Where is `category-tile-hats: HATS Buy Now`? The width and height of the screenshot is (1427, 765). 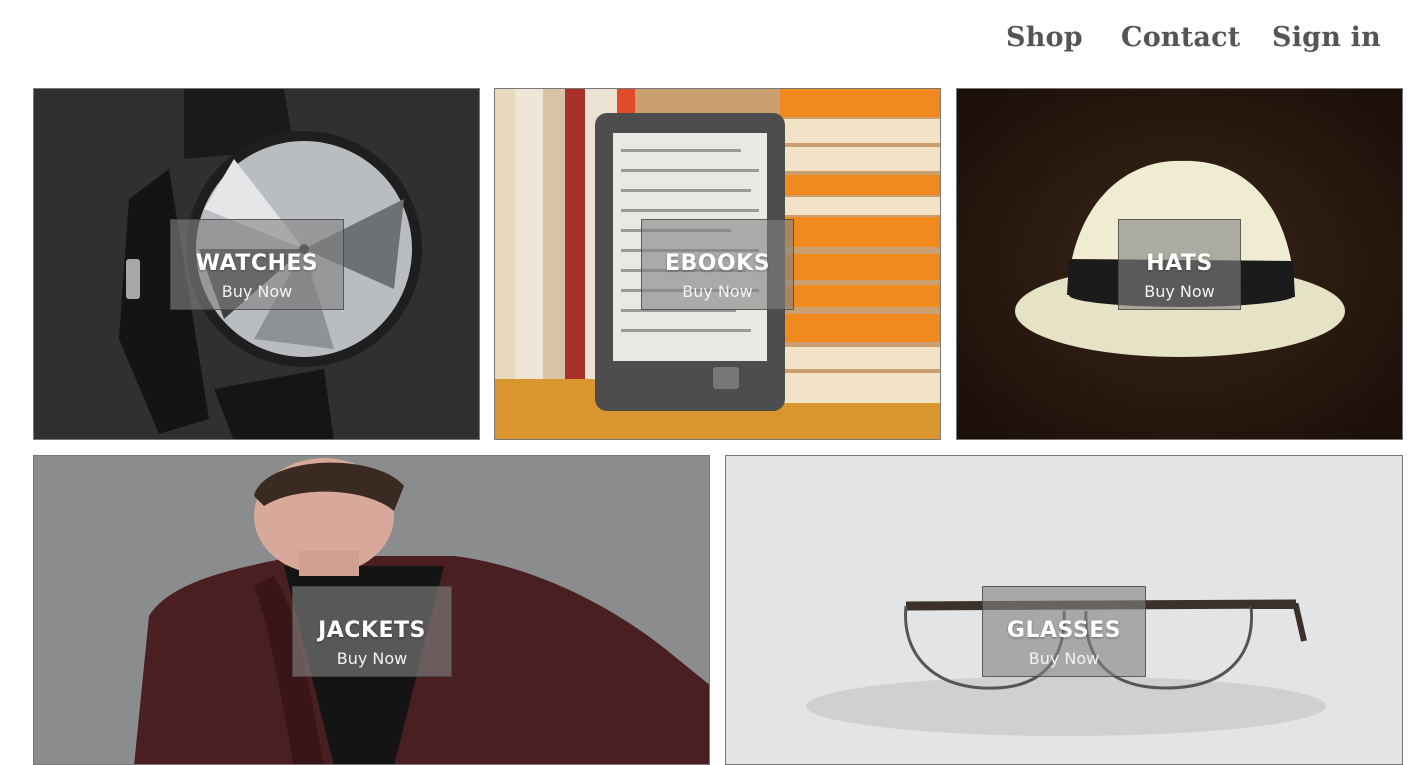 category-tile-hats: HATS Buy Now is located at coordinates (1179, 264).